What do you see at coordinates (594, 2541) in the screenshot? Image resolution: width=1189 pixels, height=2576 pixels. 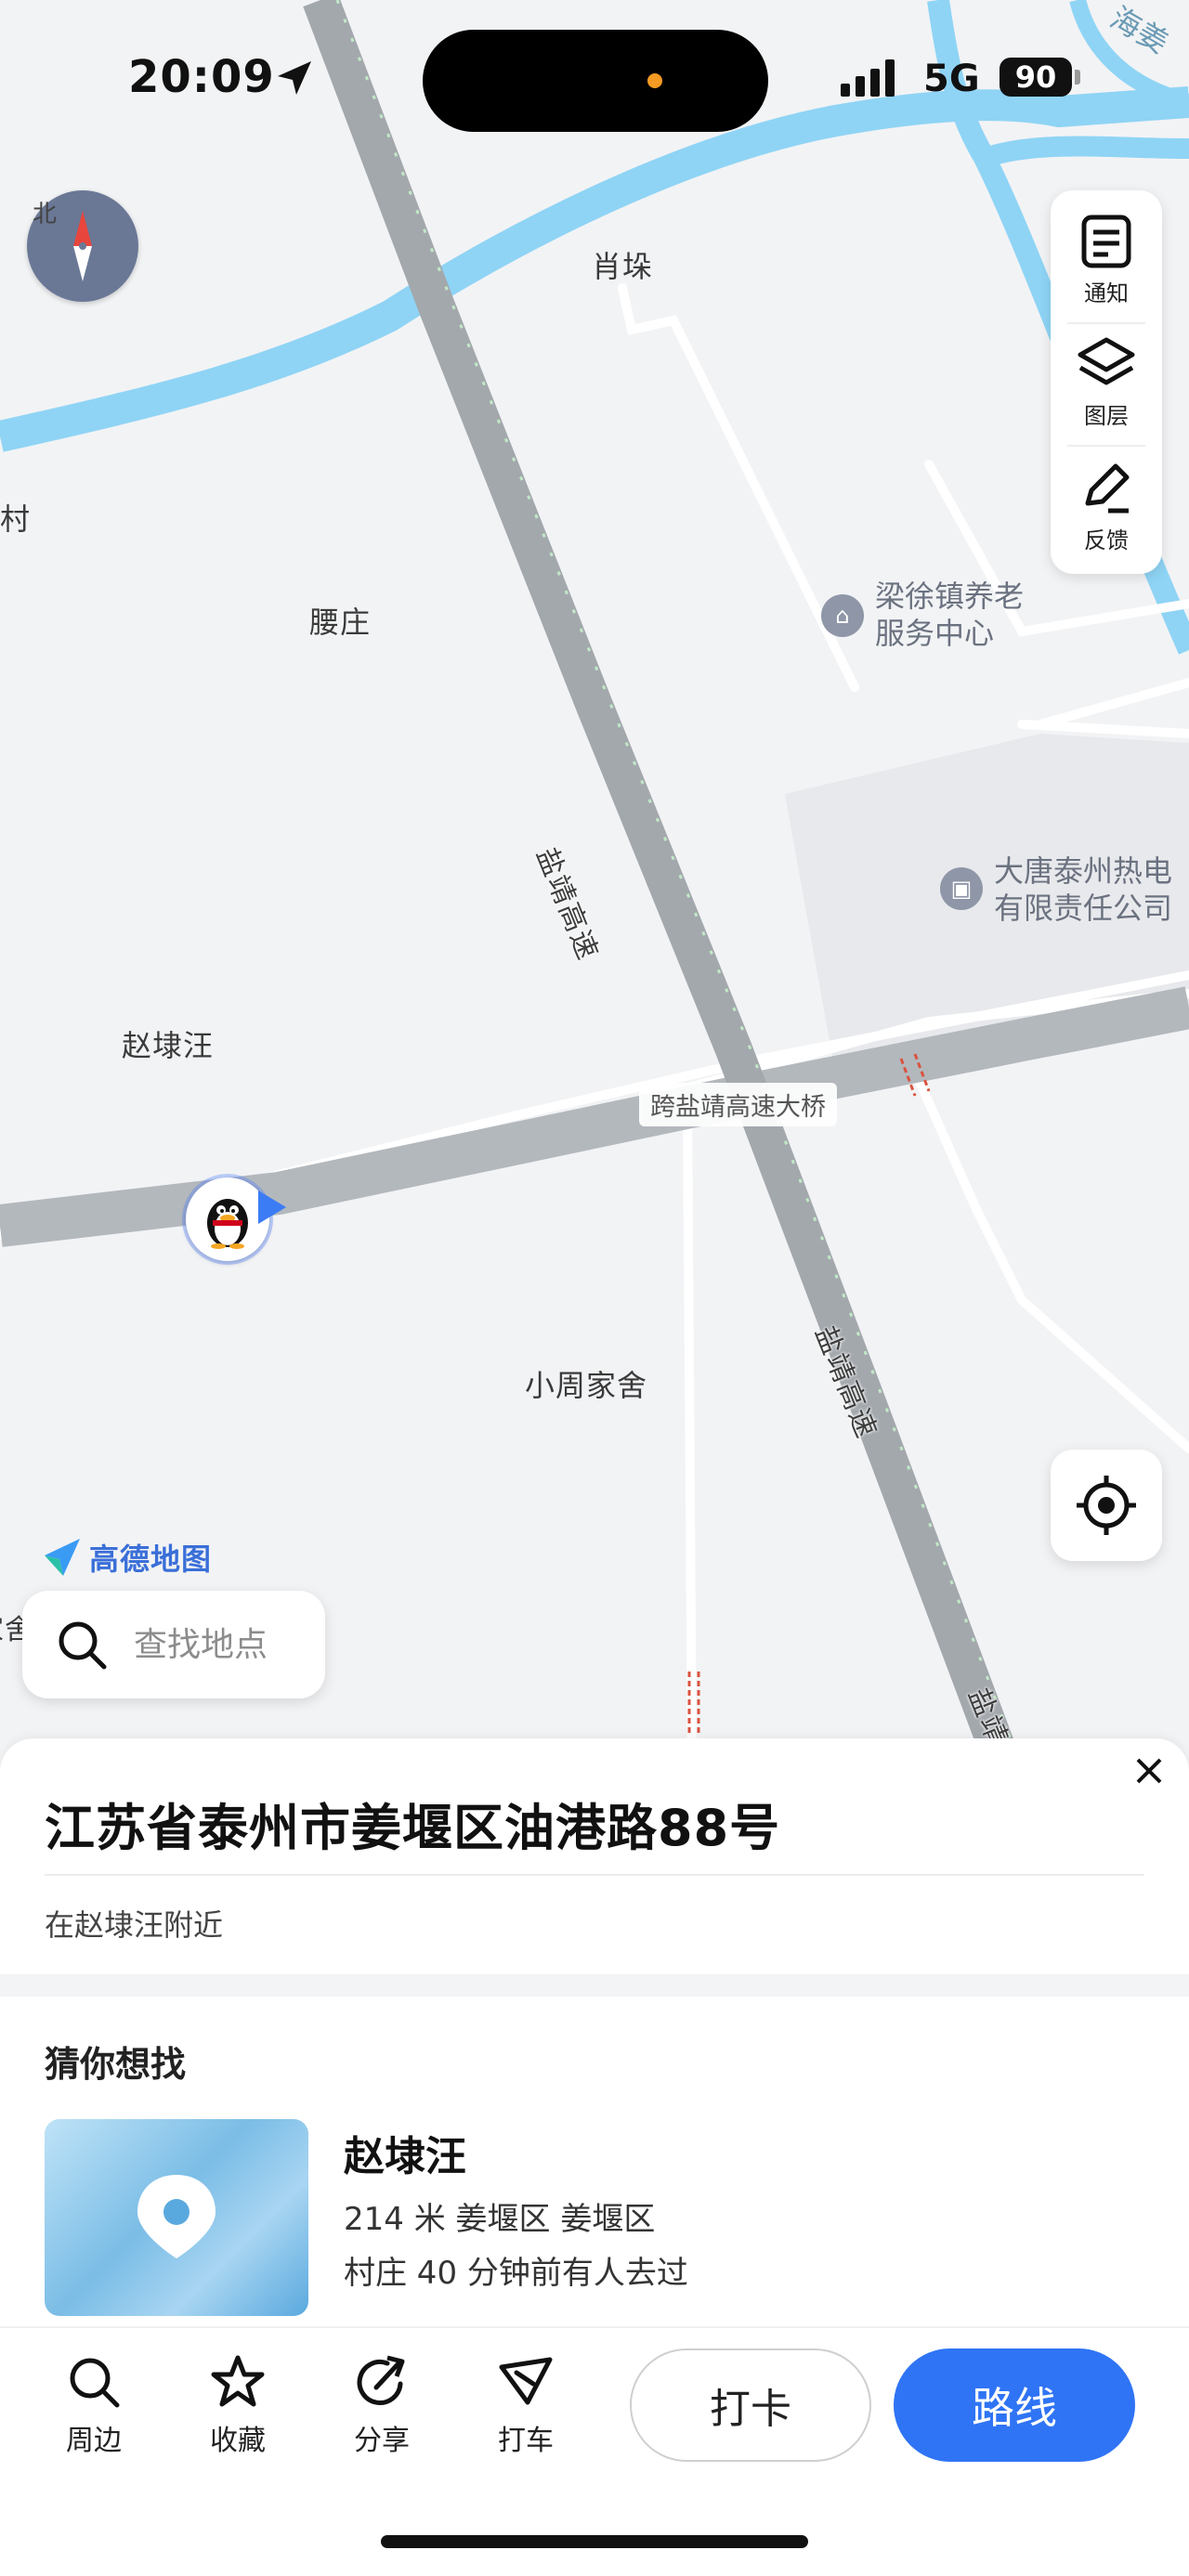 I see `home-indicator` at bounding box center [594, 2541].